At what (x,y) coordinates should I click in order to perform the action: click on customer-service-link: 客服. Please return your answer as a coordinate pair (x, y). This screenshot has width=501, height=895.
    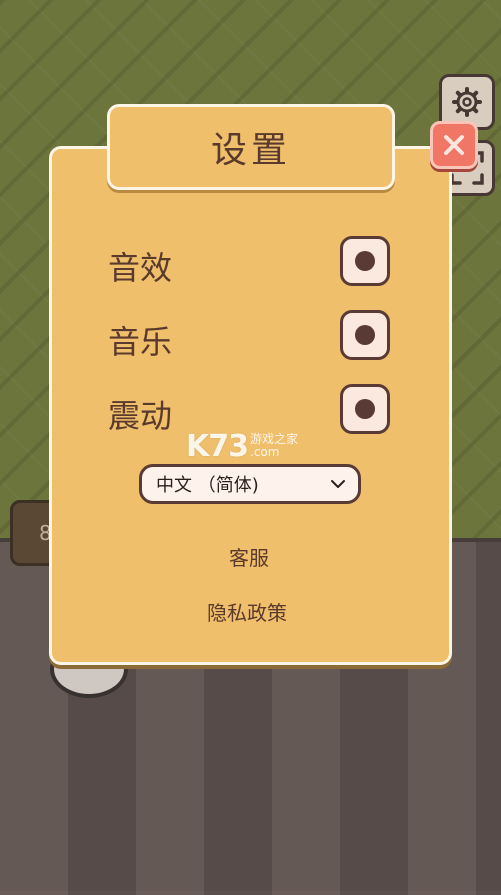
    Looking at the image, I should click on (249, 556).